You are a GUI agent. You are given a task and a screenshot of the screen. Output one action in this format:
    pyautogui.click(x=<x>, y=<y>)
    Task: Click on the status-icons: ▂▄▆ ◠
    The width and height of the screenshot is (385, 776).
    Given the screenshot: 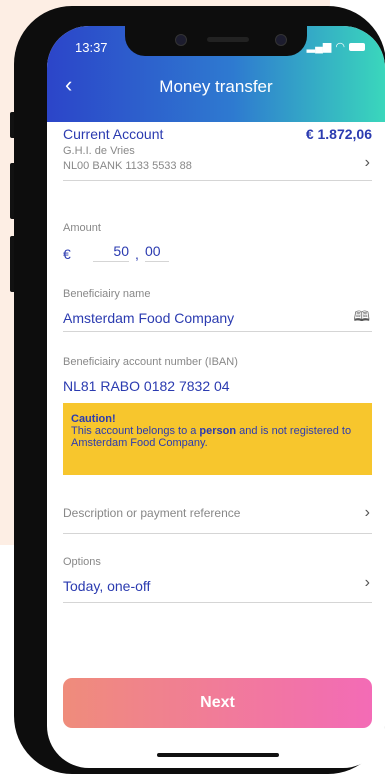 What is the action you would take?
    pyautogui.click(x=336, y=46)
    